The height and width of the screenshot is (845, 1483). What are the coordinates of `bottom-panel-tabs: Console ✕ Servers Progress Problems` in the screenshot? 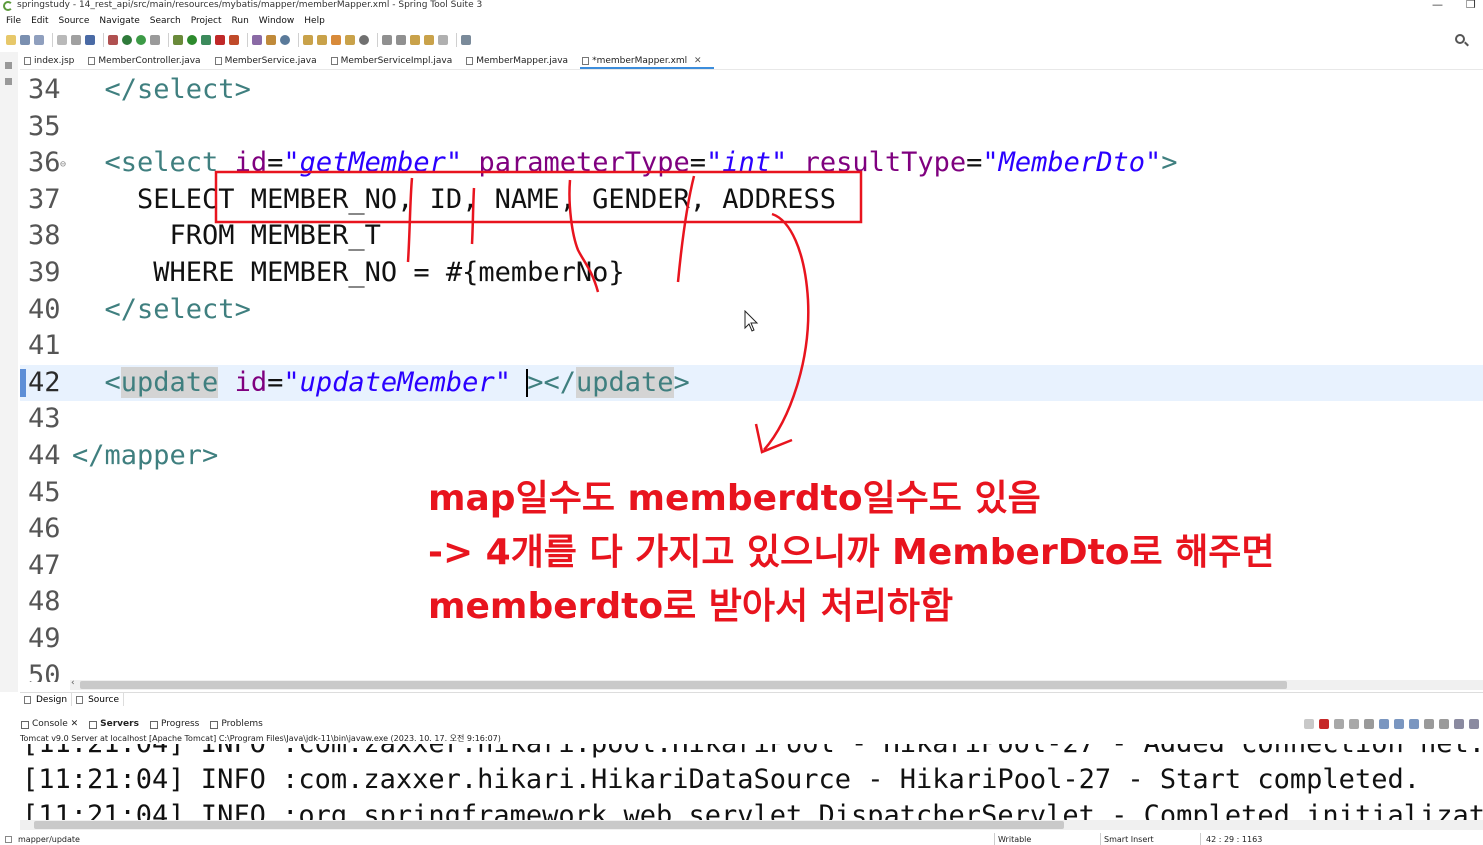 It's located at (751, 723).